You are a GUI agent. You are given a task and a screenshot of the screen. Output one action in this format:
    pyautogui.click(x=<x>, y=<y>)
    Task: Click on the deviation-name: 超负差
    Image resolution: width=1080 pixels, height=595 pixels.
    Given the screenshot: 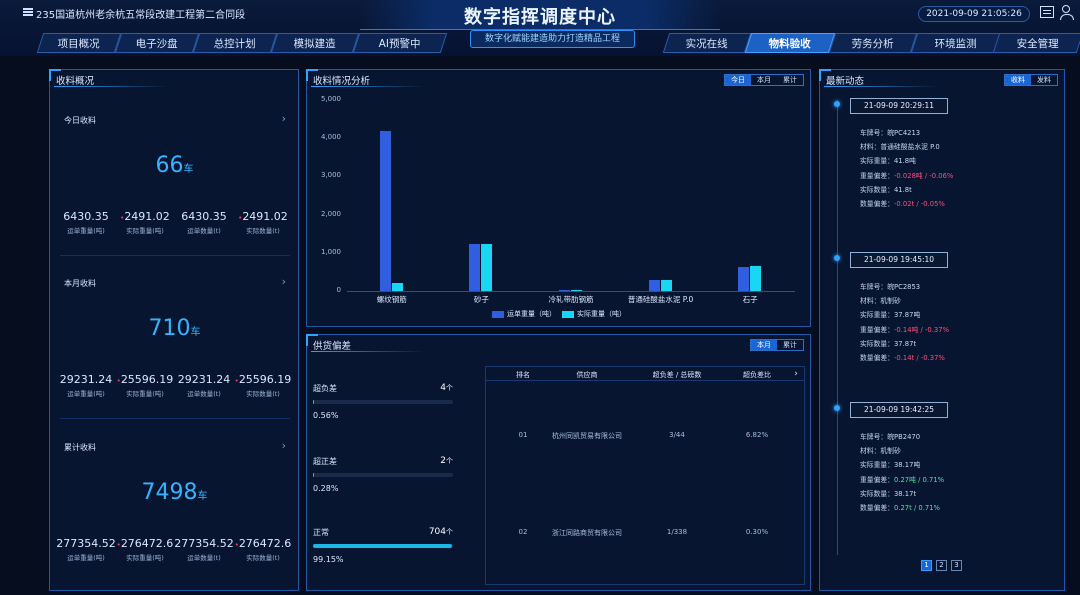 What is the action you would take?
    pyautogui.click(x=325, y=388)
    